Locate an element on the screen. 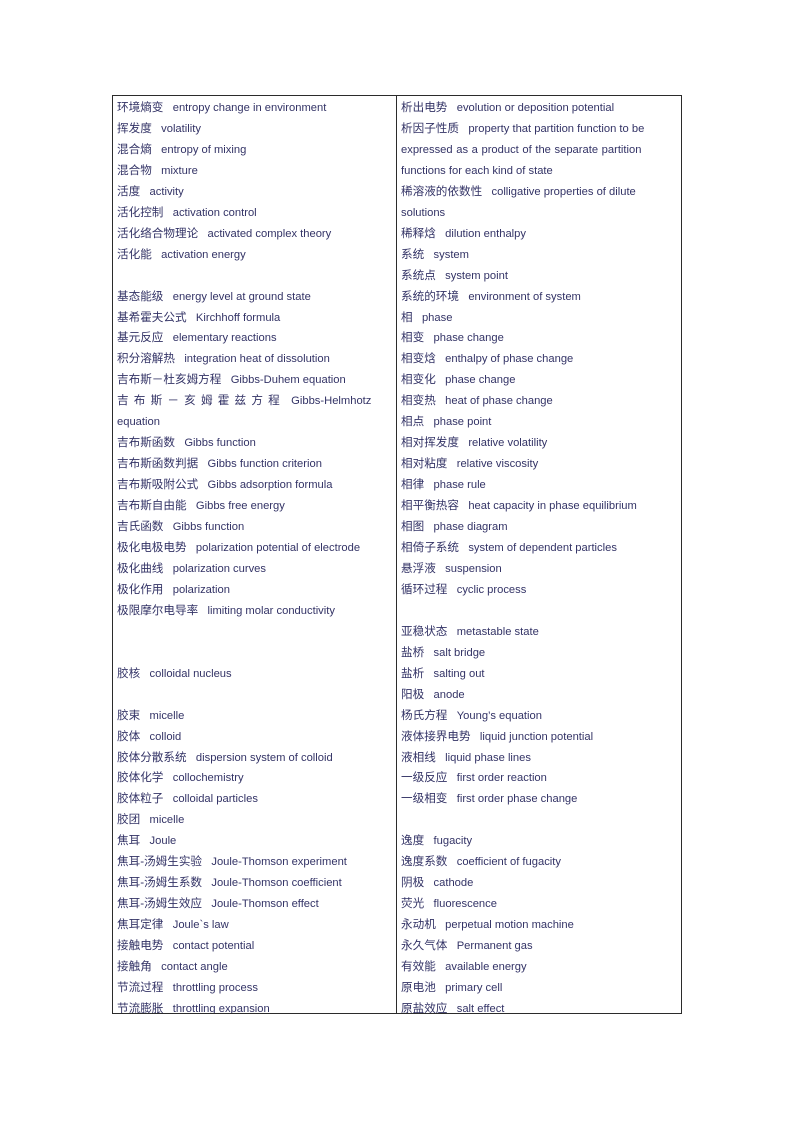 The image size is (794, 1123). glossary-term-en: fluorescence is located at coordinates (465, 904).